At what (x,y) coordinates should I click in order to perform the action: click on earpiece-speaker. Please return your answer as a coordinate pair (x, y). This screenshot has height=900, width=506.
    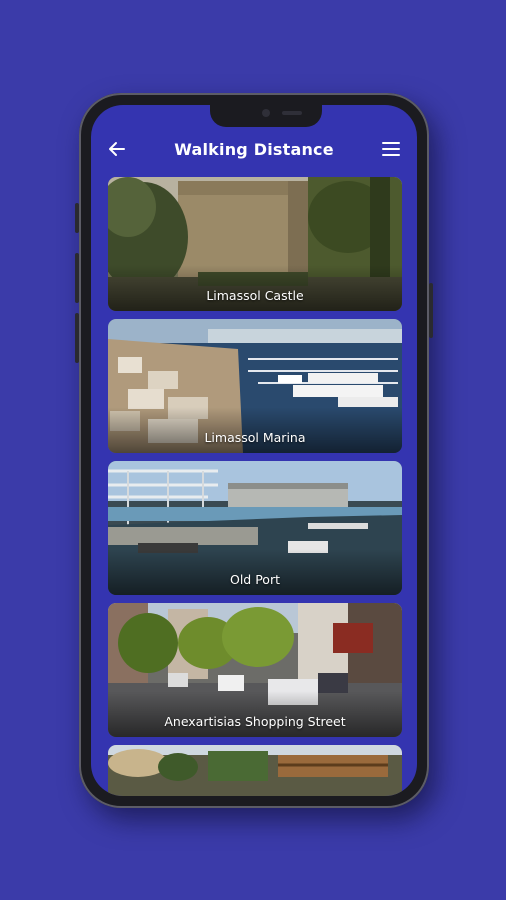
    Looking at the image, I should click on (292, 113).